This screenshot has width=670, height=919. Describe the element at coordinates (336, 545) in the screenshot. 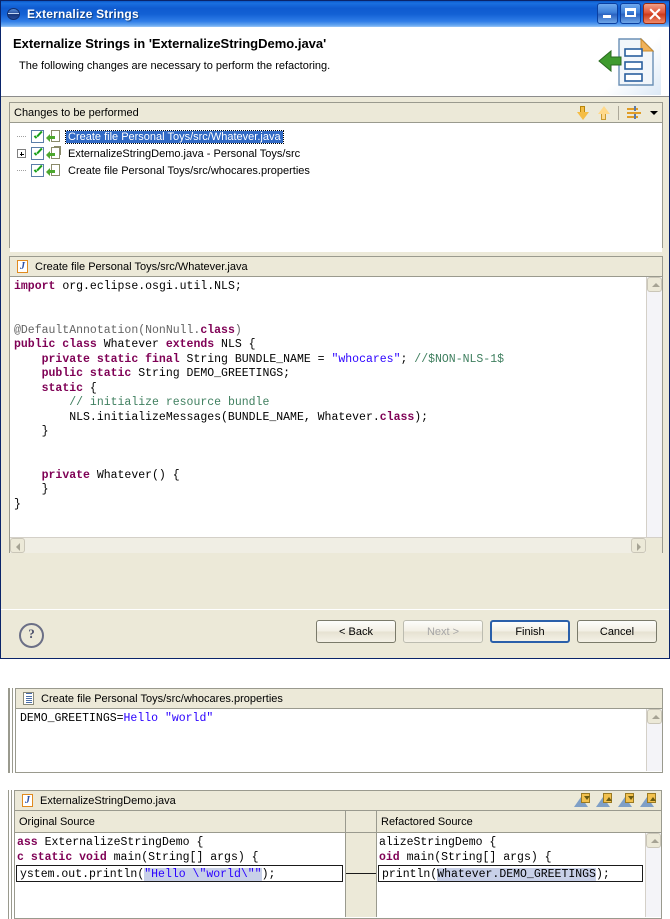

I see `java-horizontal-scrollbar` at that location.